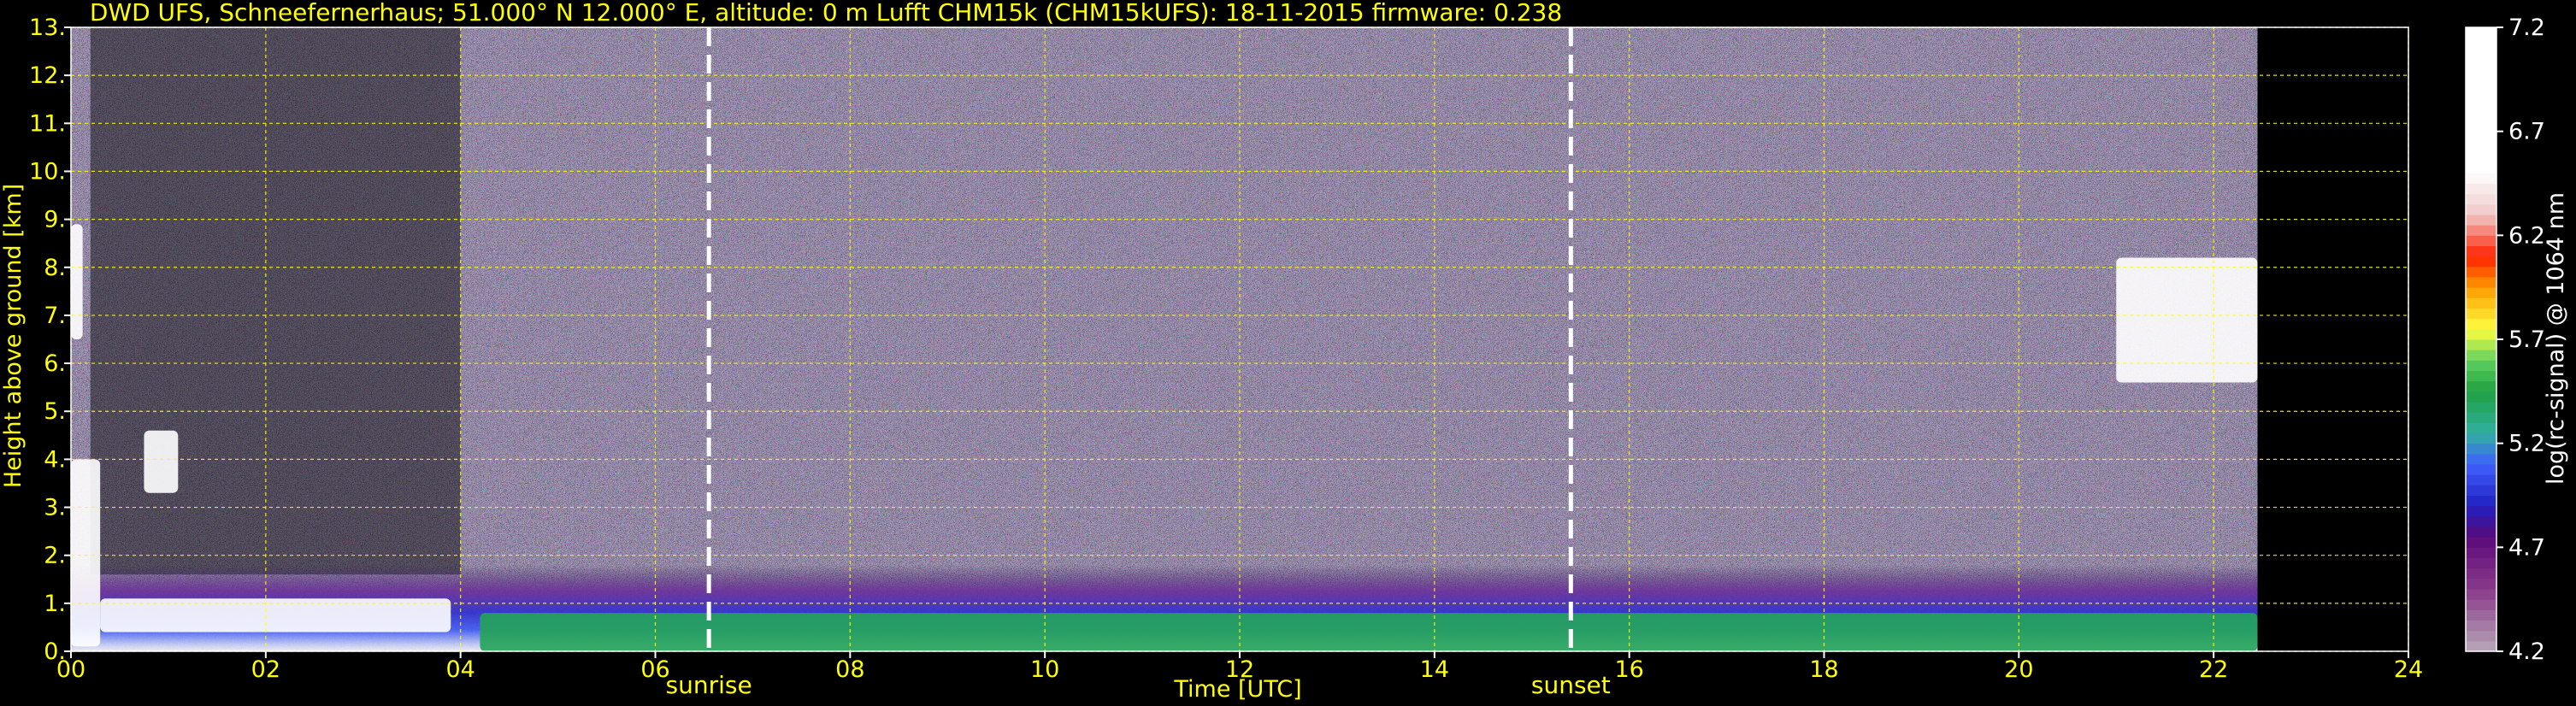 This screenshot has width=2576, height=706. I want to click on x-tick-label: 16, so click(1628, 669).